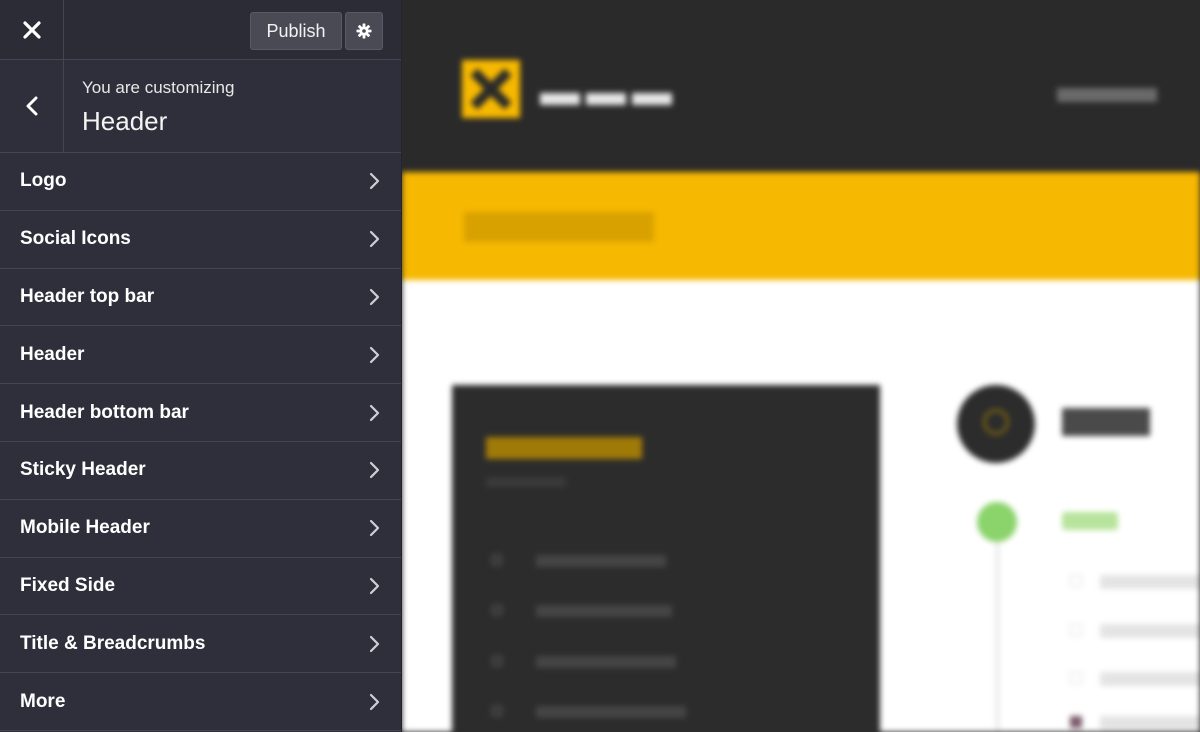  I want to click on preview-status-dot, so click(997, 522).